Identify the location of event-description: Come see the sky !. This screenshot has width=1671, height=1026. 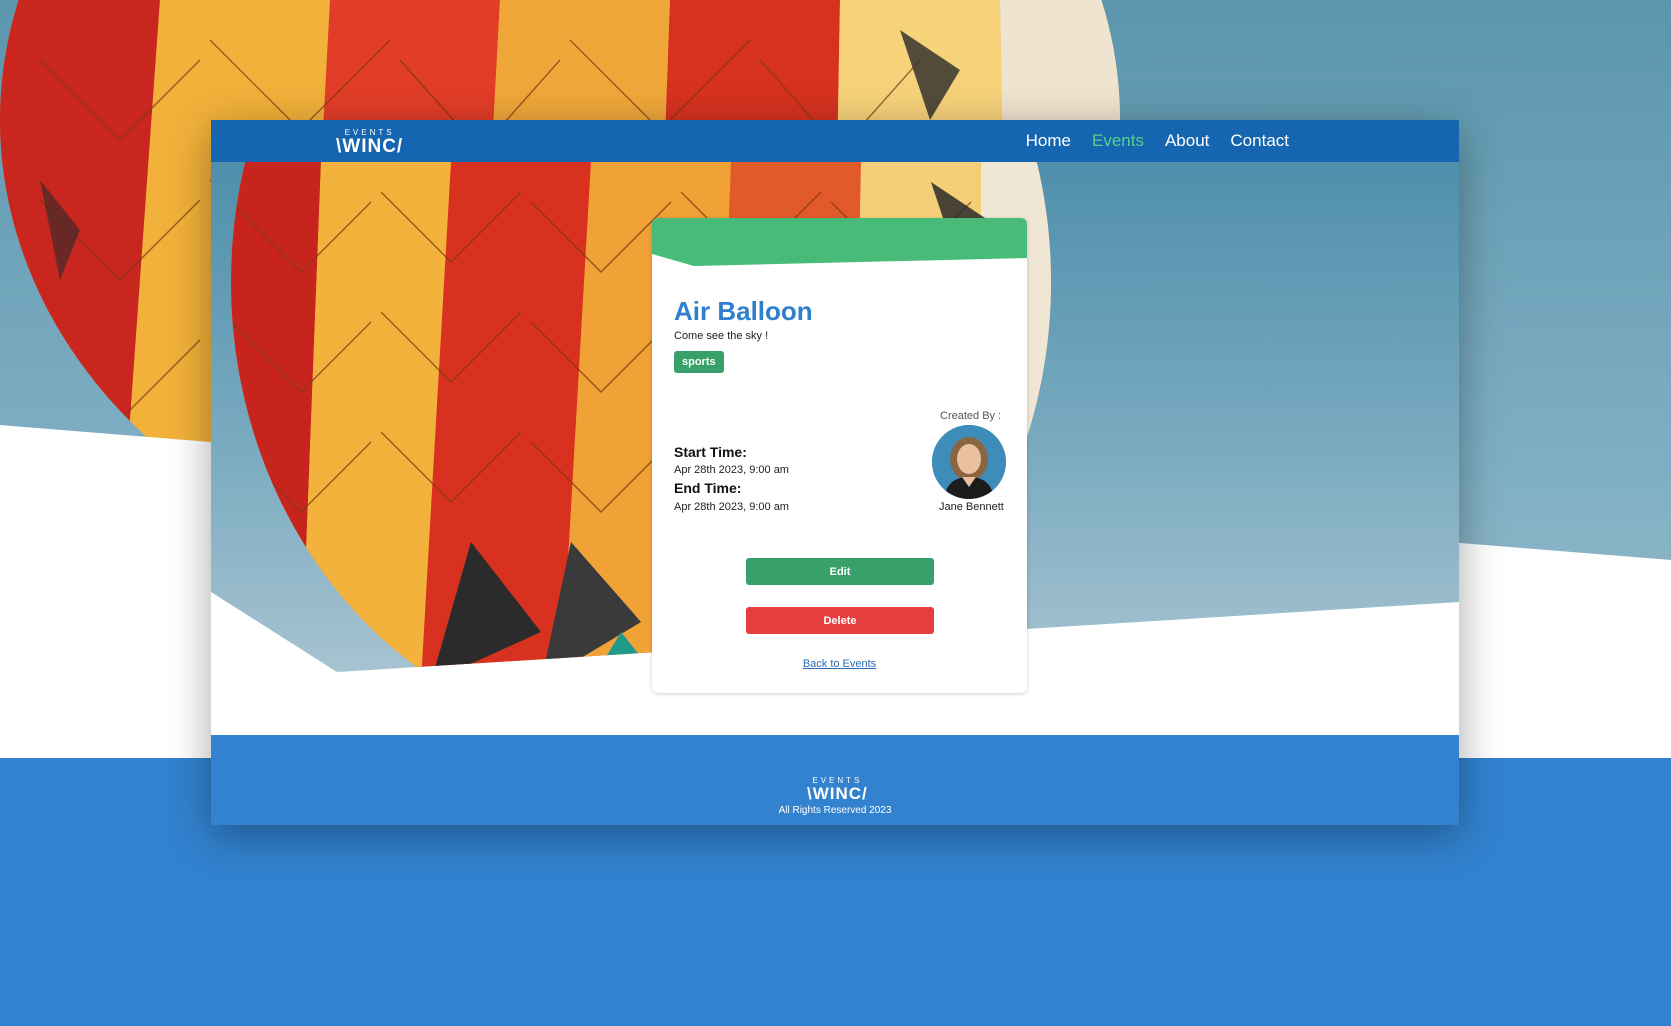
(721, 336).